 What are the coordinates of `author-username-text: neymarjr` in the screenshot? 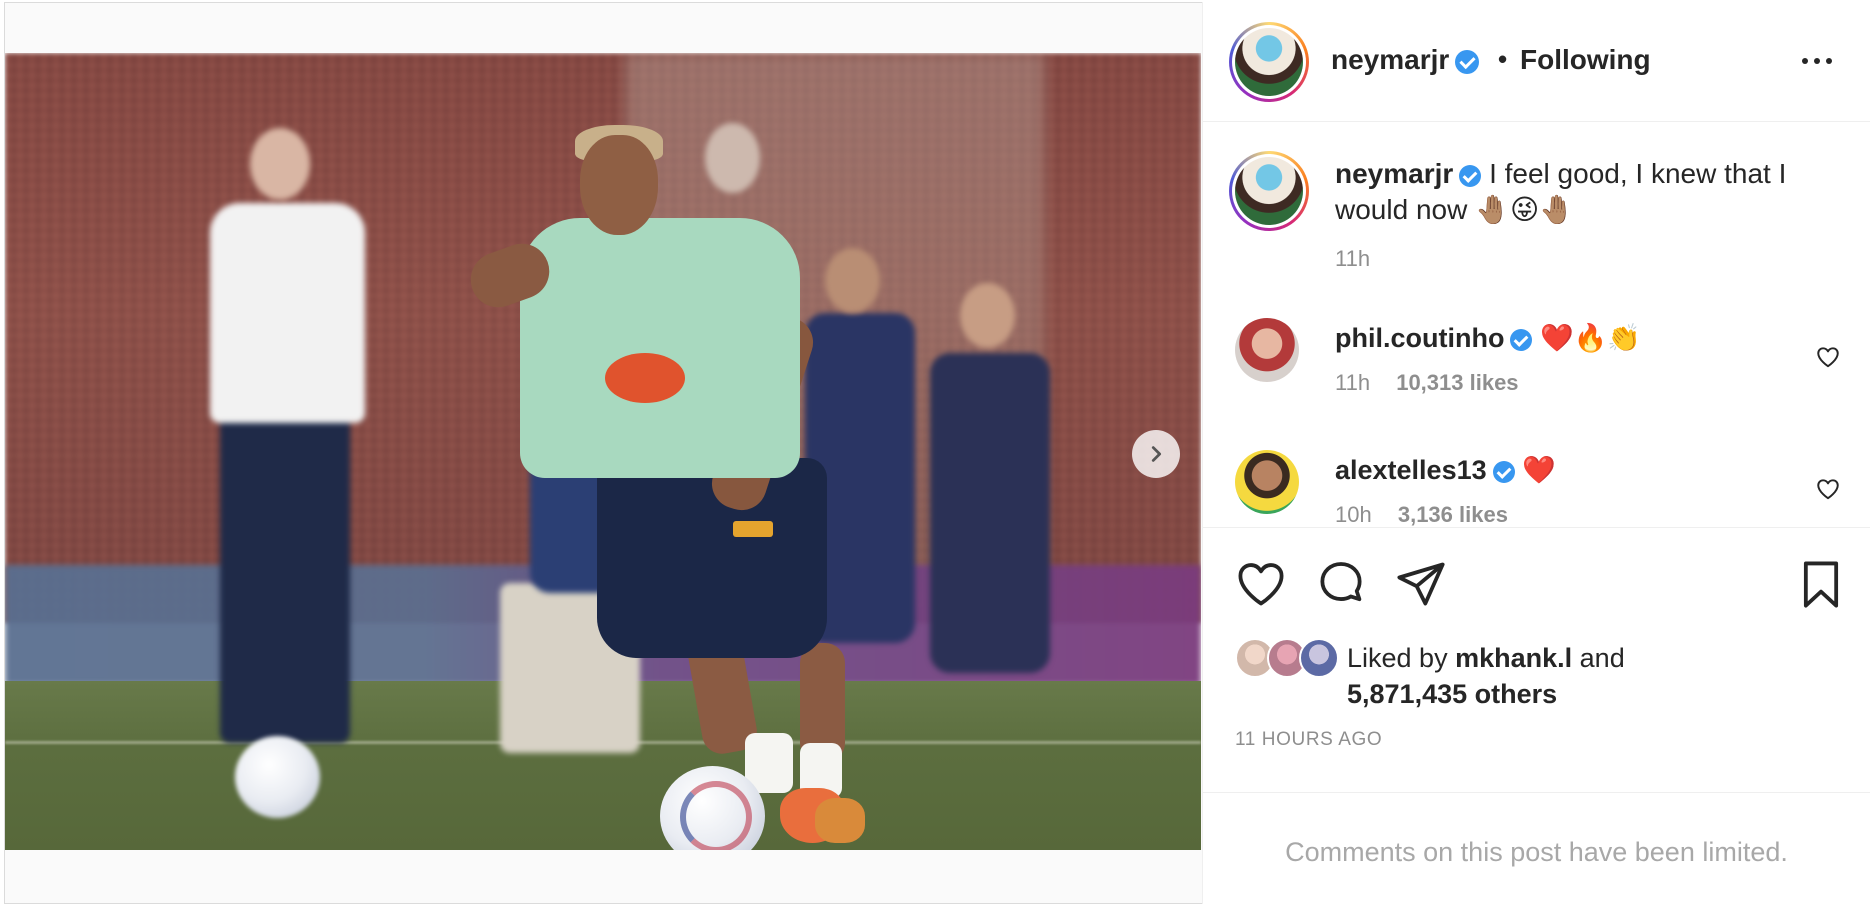 It's located at (1390, 59).